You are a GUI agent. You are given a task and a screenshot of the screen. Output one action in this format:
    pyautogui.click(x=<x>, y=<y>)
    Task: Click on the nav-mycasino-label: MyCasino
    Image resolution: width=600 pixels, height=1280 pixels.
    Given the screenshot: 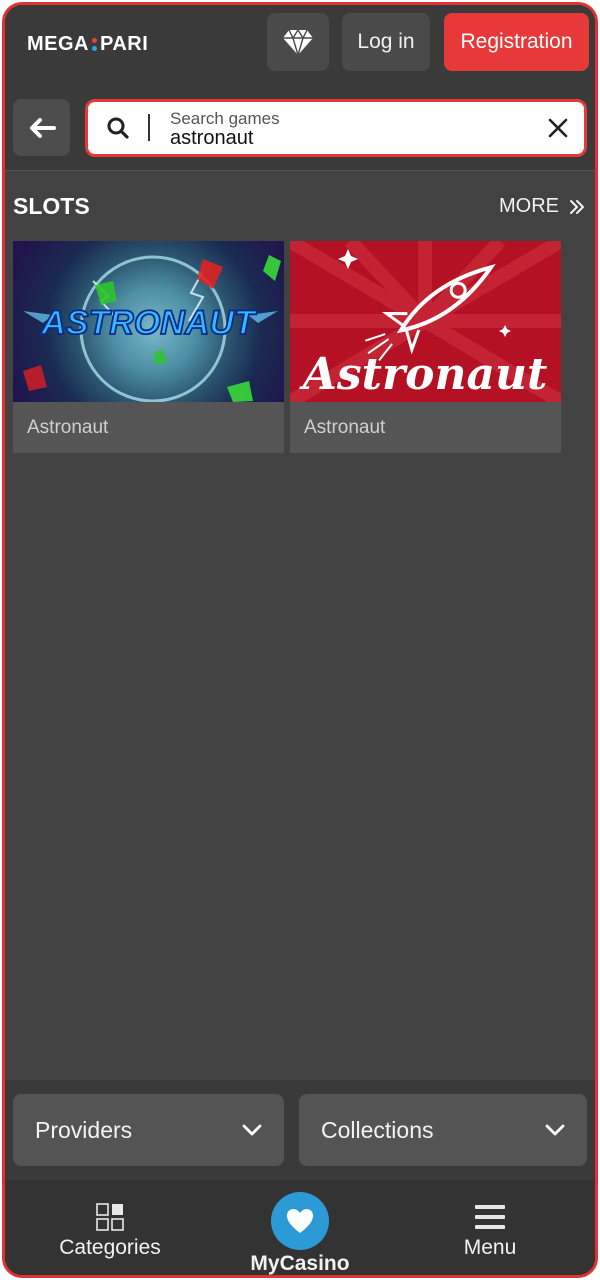 What is the action you would take?
    pyautogui.click(x=300, y=1263)
    